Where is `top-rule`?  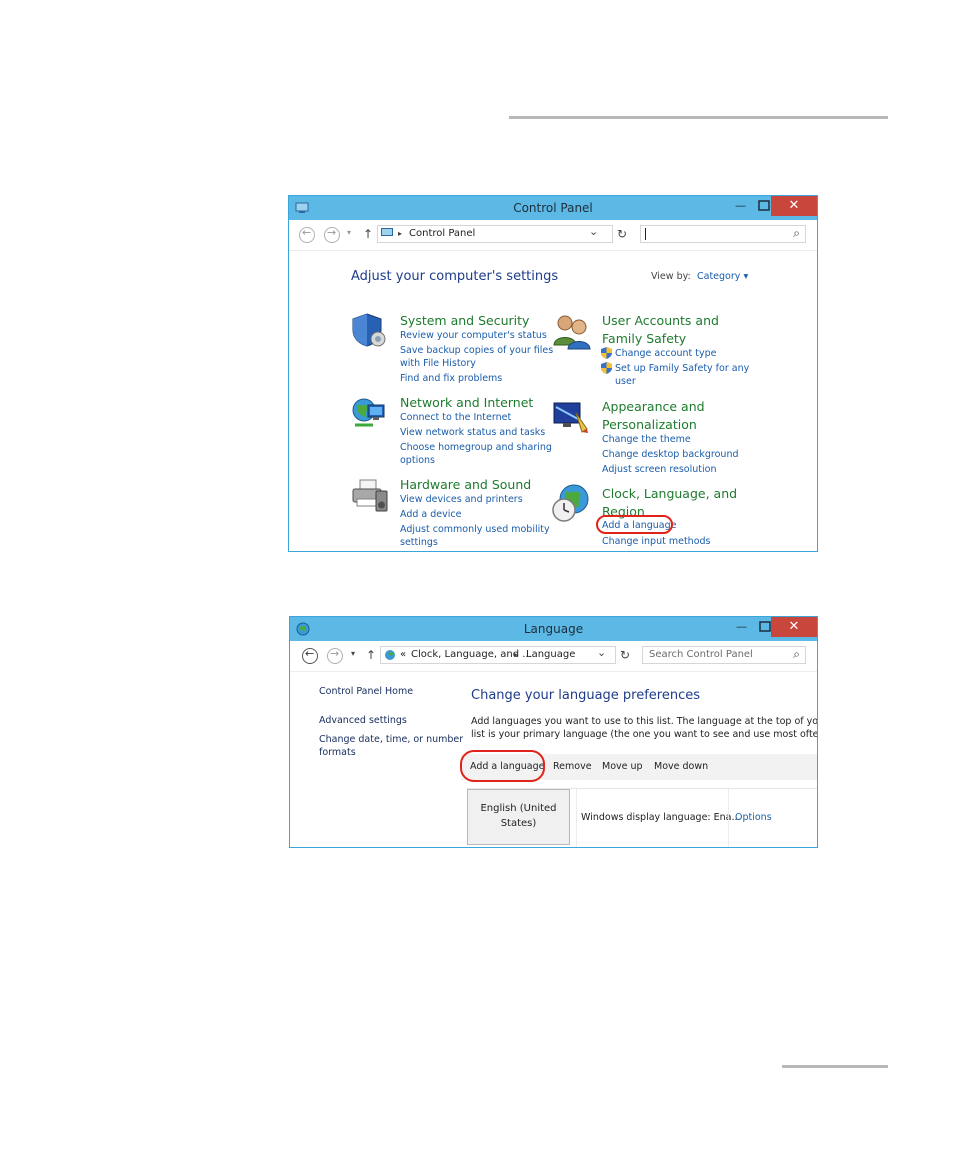 top-rule is located at coordinates (698, 117).